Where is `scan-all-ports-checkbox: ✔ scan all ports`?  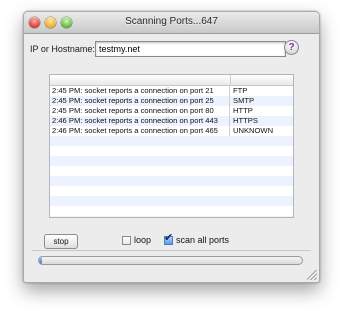 scan-all-ports-checkbox: ✔ scan all ports is located at coordinates (197, 238).